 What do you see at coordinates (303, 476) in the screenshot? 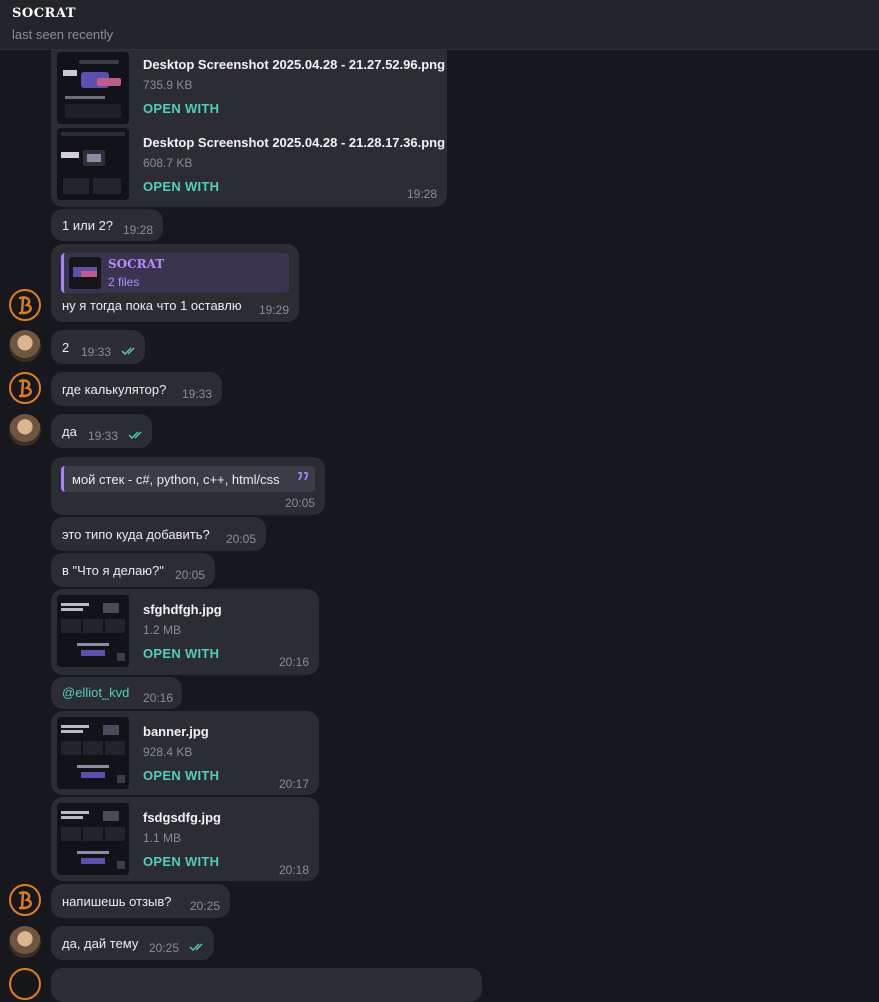
I see `quote-icon` at bounding box center [303, 476].